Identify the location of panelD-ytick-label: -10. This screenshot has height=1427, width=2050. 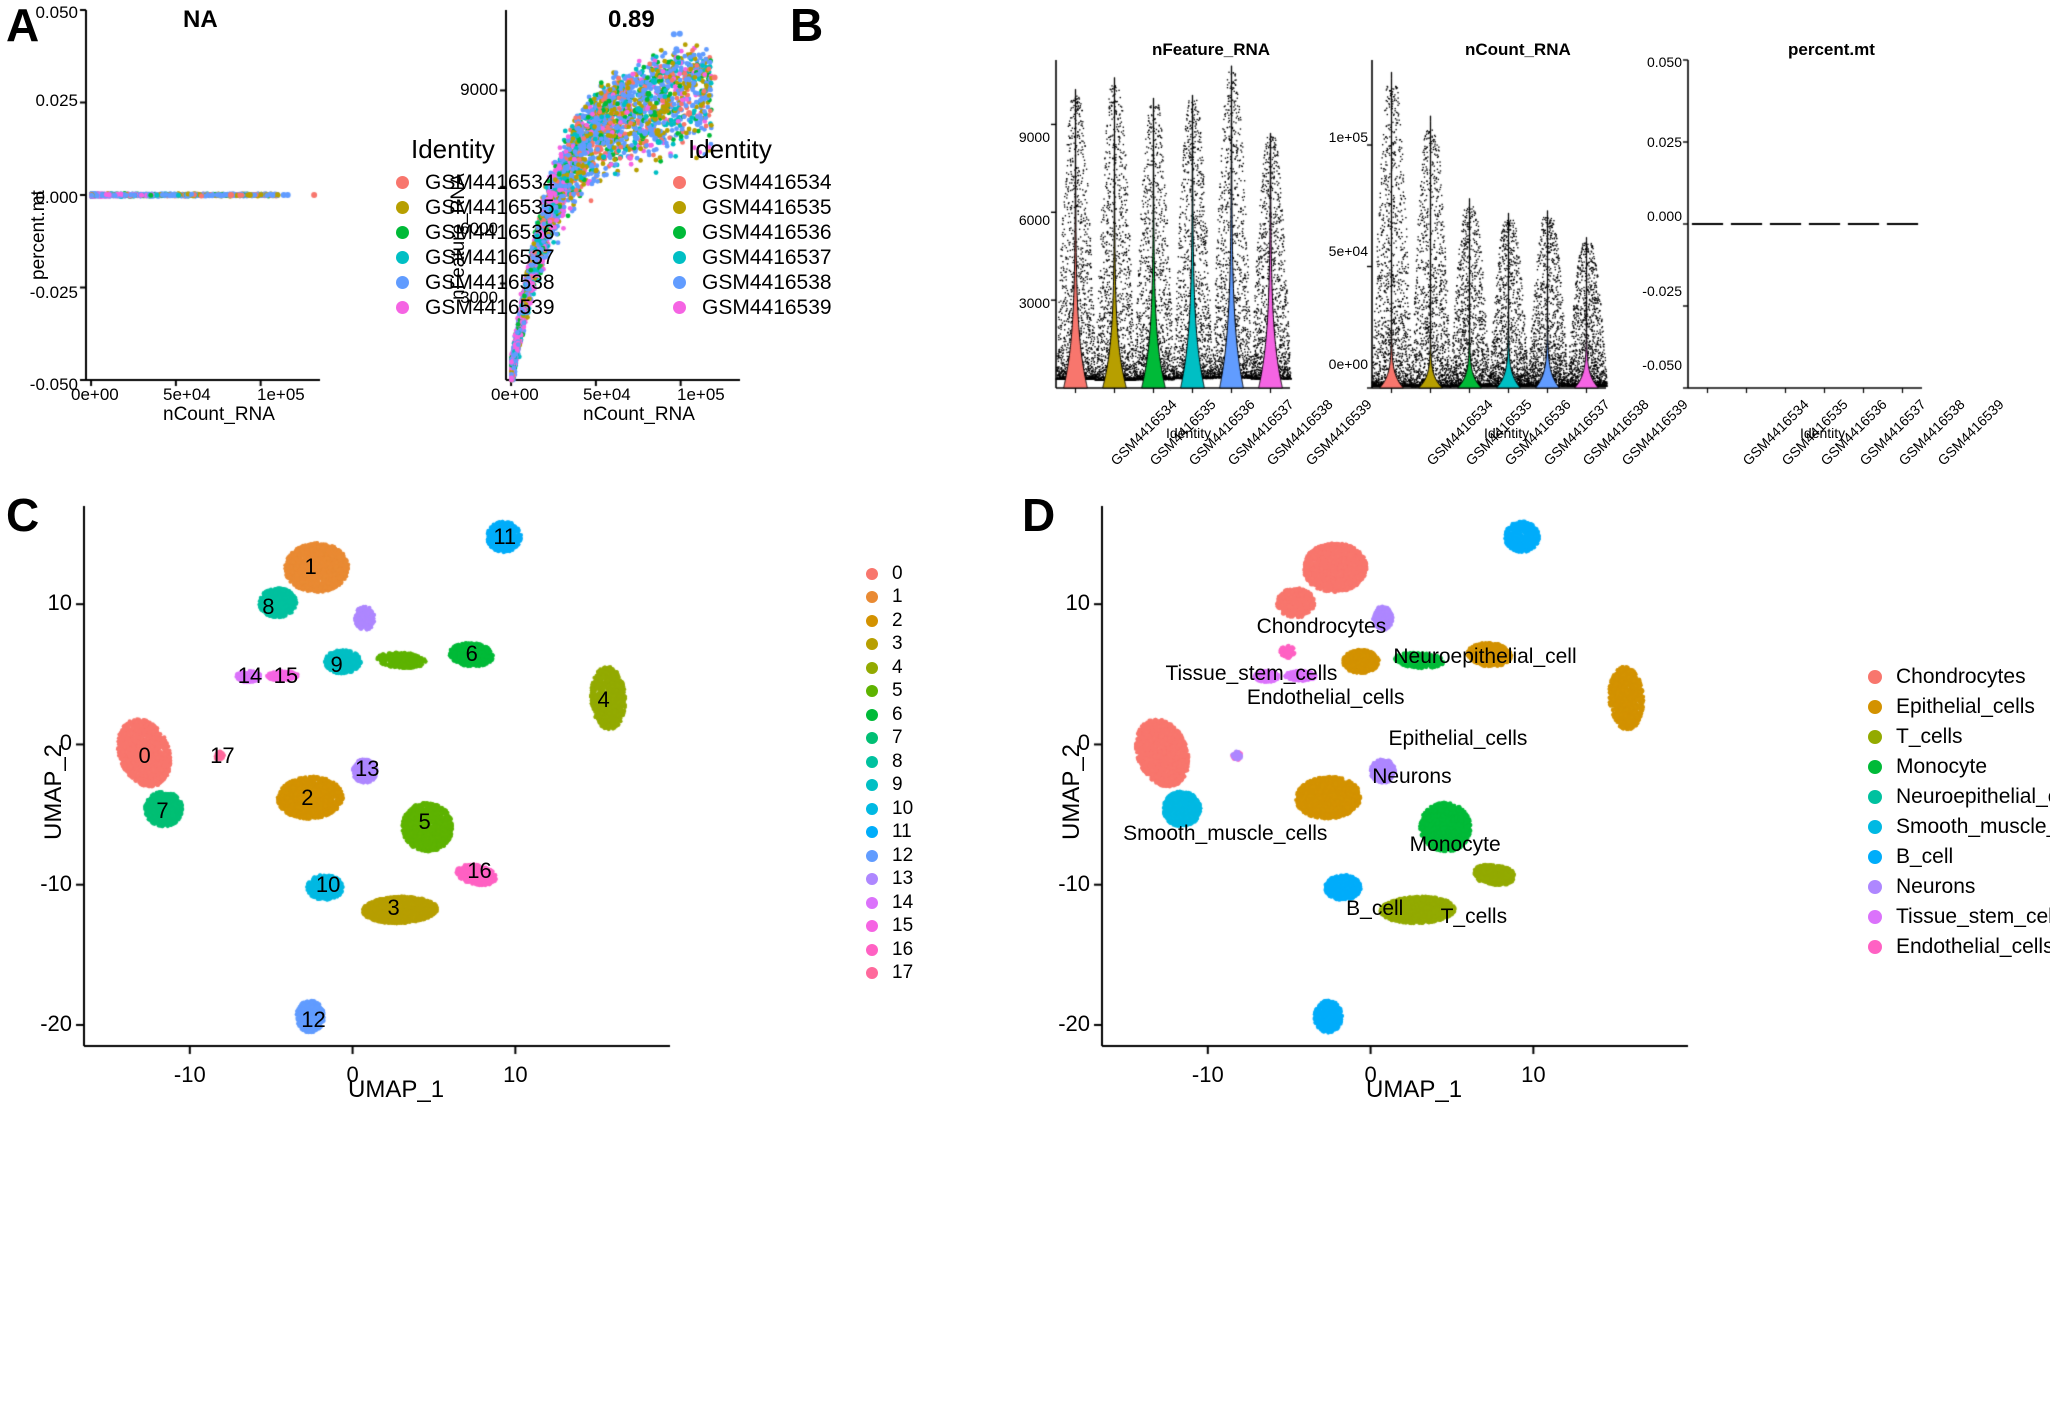
(1074, 883).